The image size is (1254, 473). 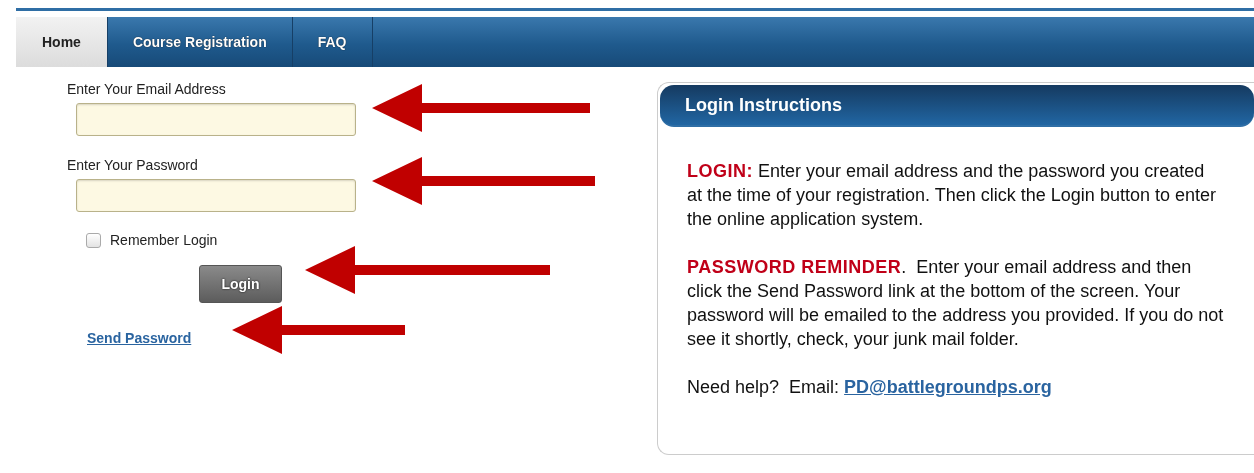 I want to click on instruction-paragraph: PASSWORD REMINDER. Enter your email address and then click the Send Password link at the bottom of the screen. Your password will be emailed to the address you provided. If you do not see it shortly, check, your junk mail folder., so click(x=955, y=303).